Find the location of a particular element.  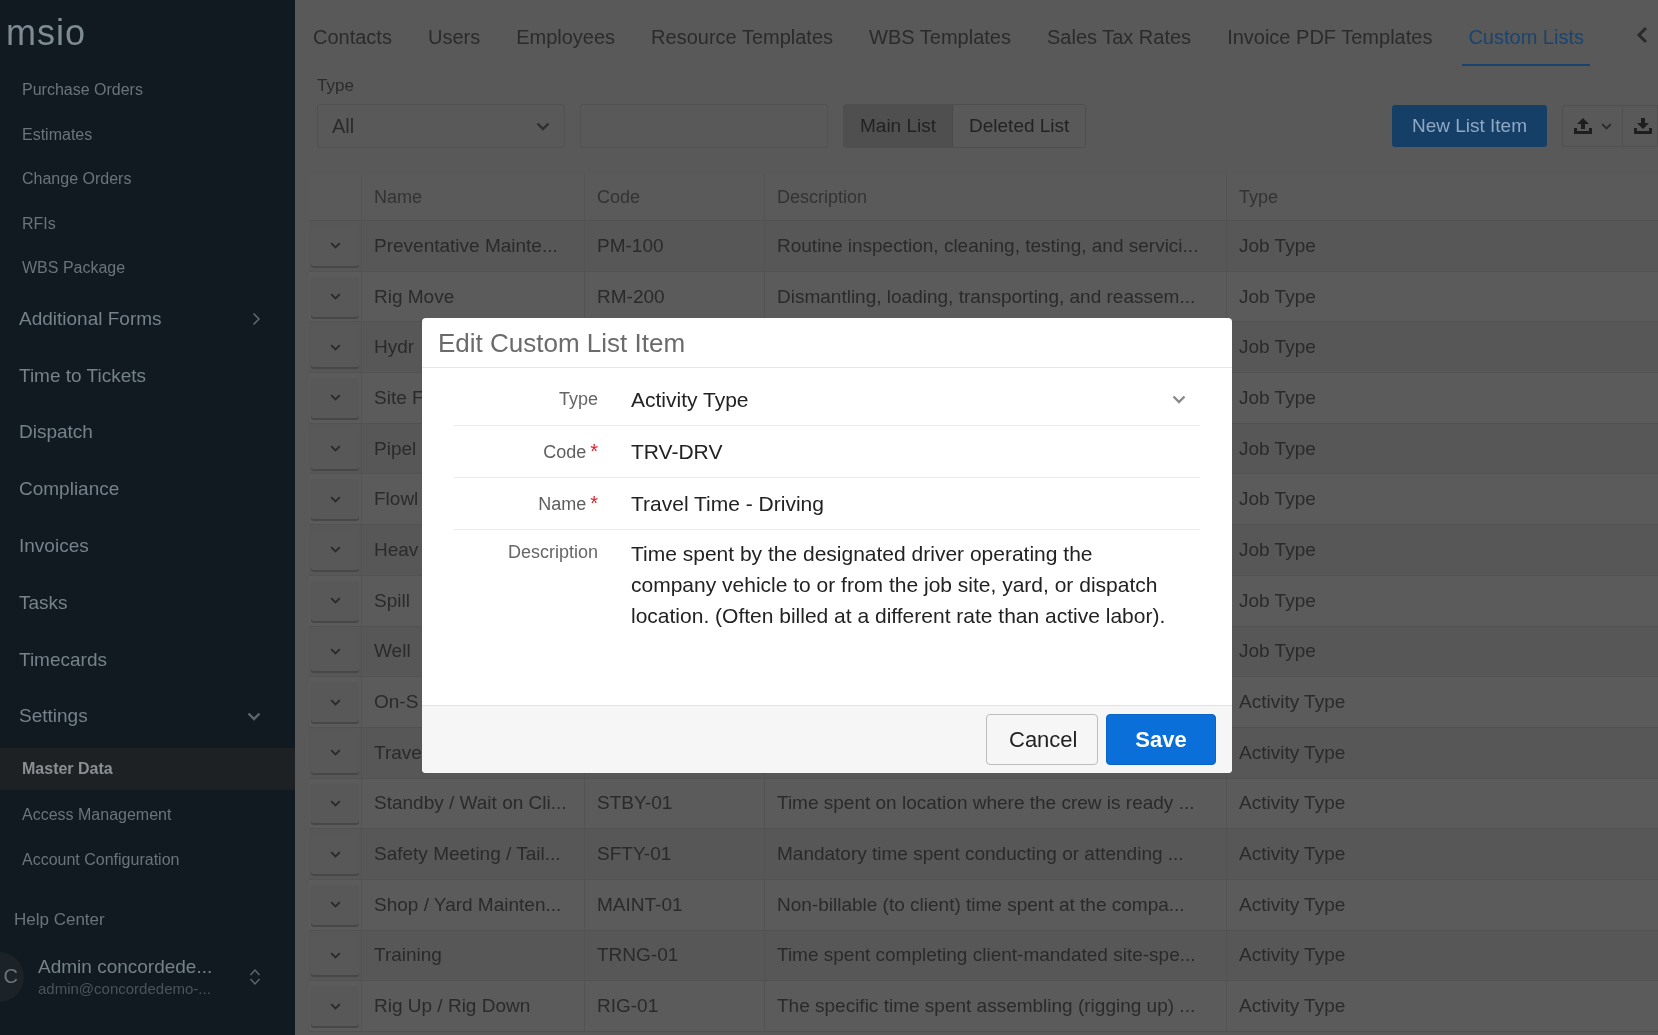

field-label: Description is located at coordinates (552, 552).